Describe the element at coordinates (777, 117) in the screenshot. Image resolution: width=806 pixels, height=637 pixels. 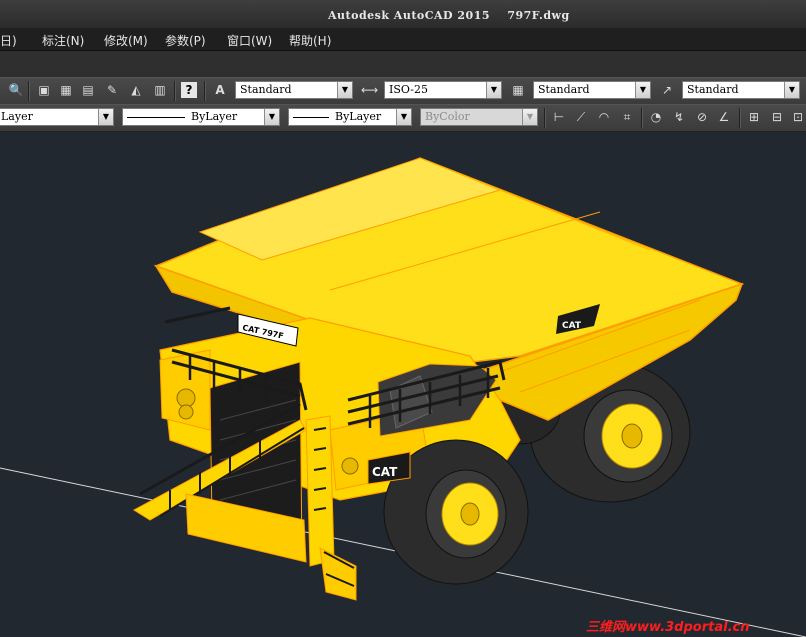
I see `baseline-dim-icon: ⊟` at that location.